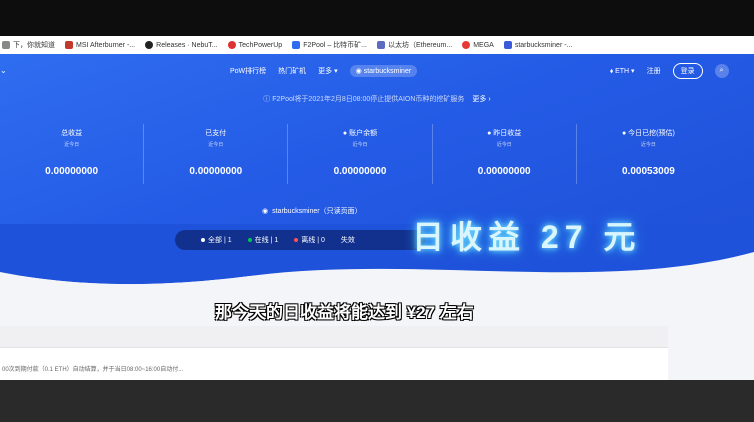 The width and height of the screenshot is (754, 422). What do you see at coordinates (216, 240) in the screenshot?
I see `filter-all: 全部 | 1` at bounding box center [216, 240].